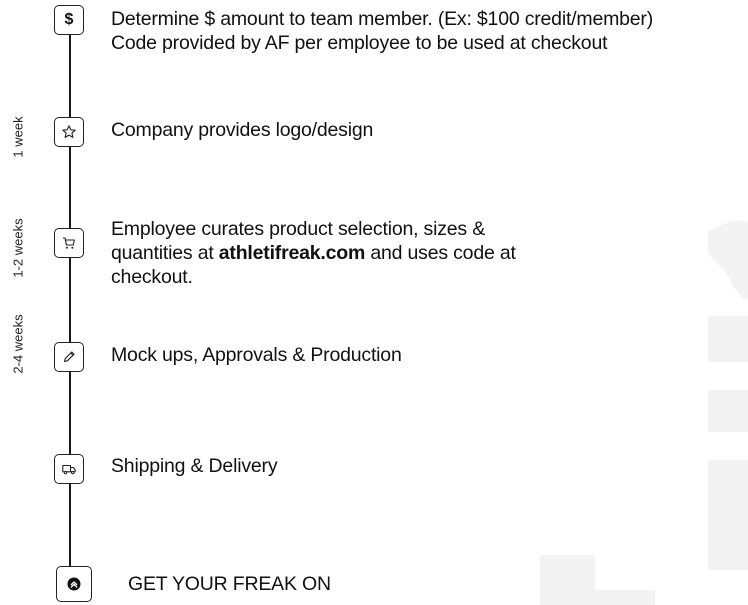 Image resolution: width=748 pixels, height=605 pixels. What do you see at coordinates (69, 469) in the screenshot?
I see `truck-icon` at bounding box center [69, 469].